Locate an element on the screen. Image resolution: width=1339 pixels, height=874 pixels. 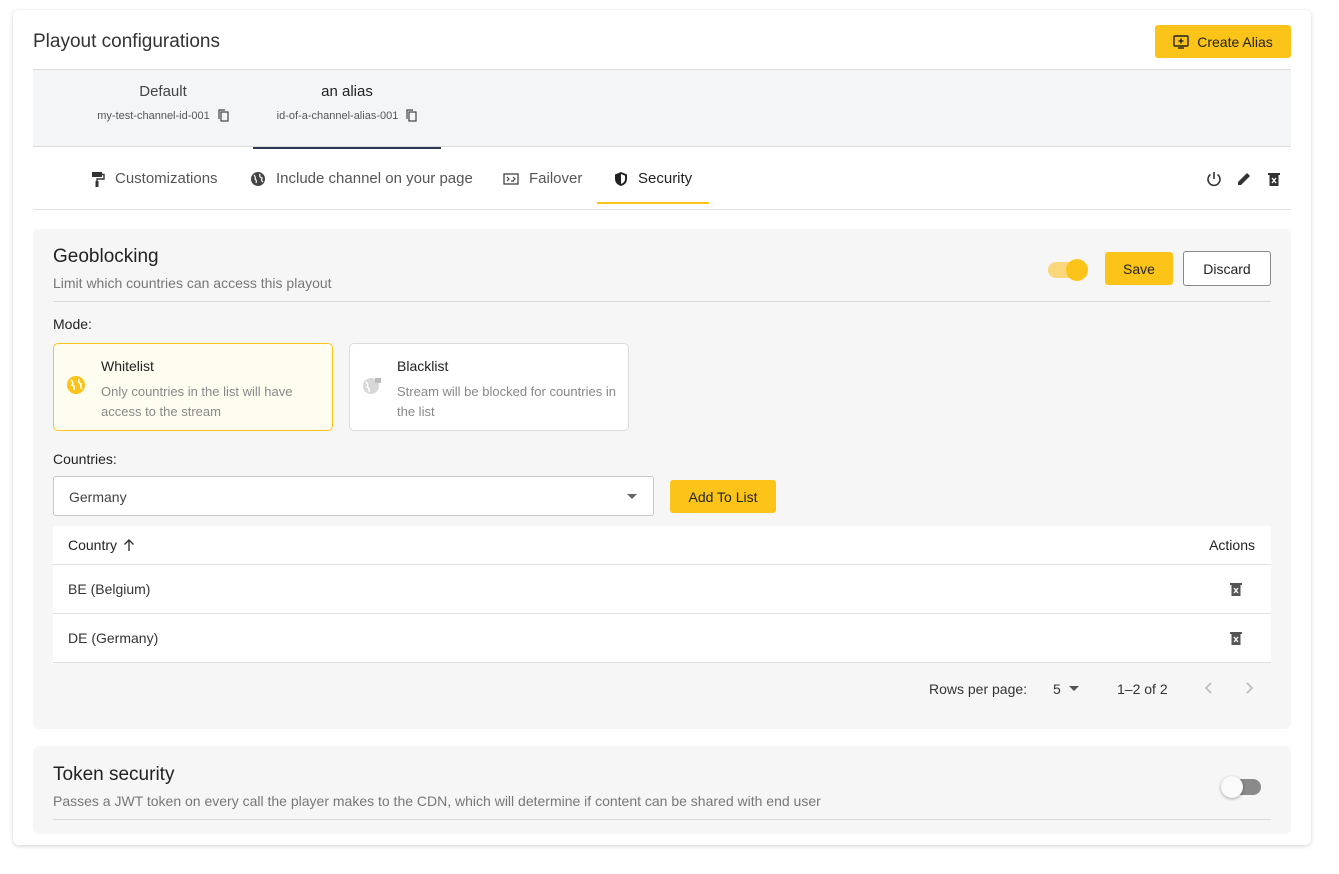
country-cell: DE (Germany) is located at coordinates (113, 638).